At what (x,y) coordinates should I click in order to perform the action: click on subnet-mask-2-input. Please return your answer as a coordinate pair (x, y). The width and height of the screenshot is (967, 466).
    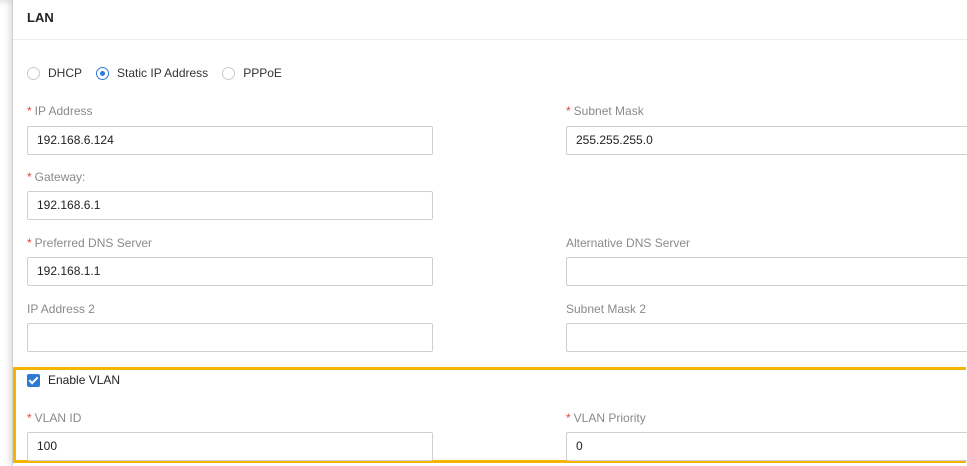
    Looking at the image, I should click on (766, 337).